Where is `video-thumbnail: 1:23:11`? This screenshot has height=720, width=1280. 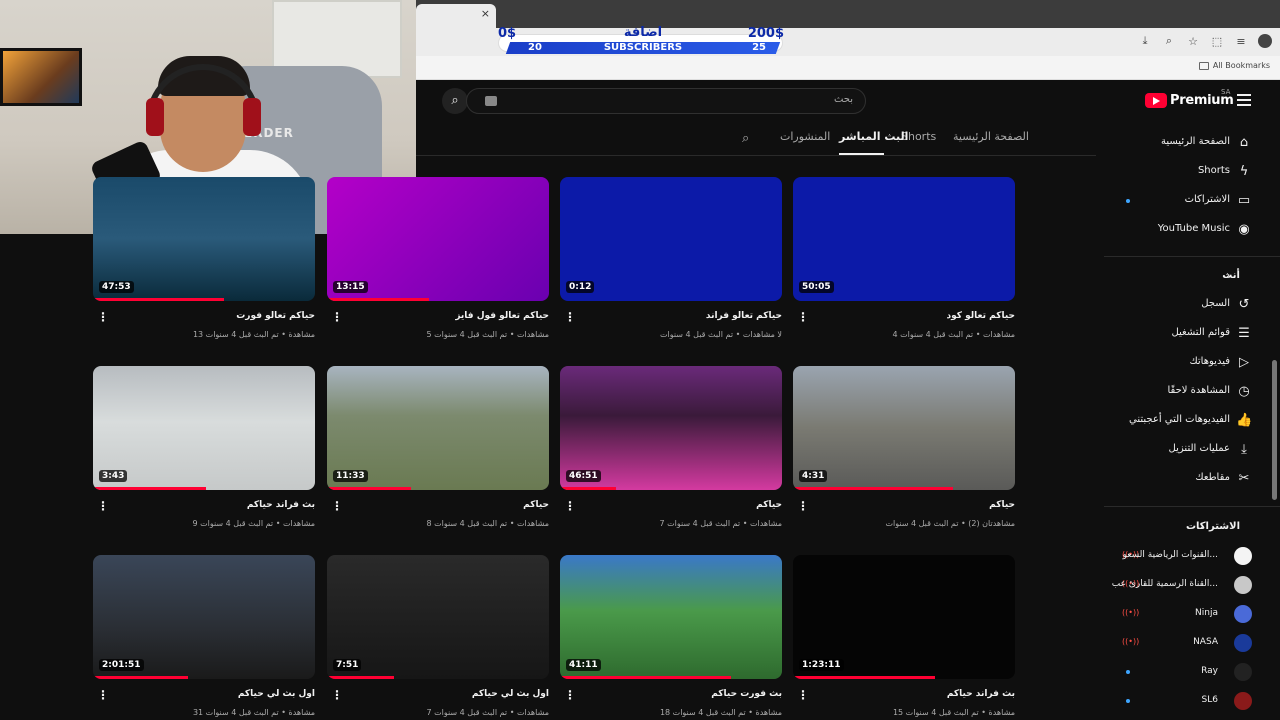 video-thumbnail: 1:23:11 is located at coordinates (904, 617).